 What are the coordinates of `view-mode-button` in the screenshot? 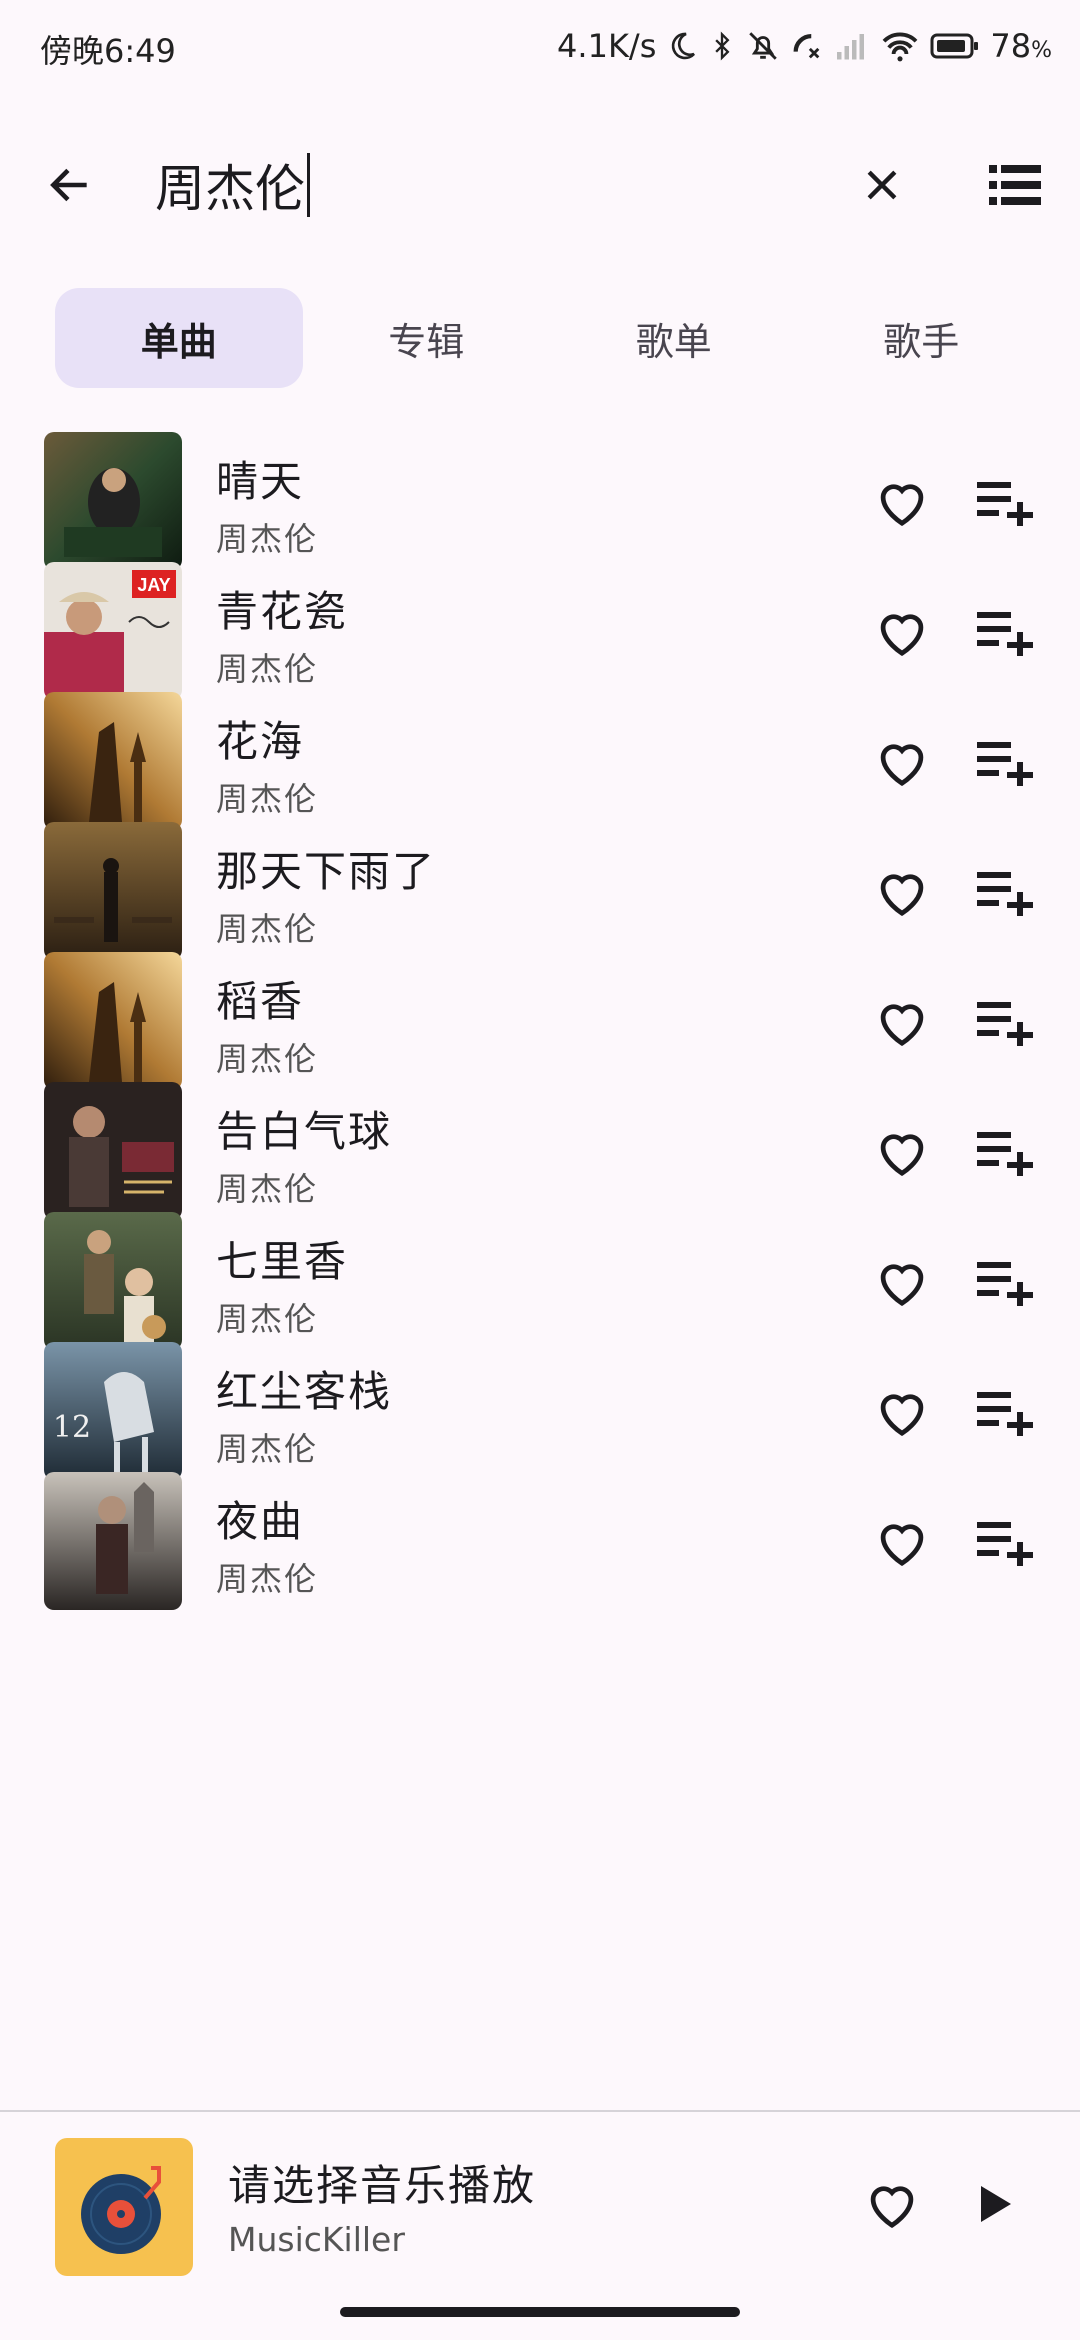 It's located at (1015, 185).